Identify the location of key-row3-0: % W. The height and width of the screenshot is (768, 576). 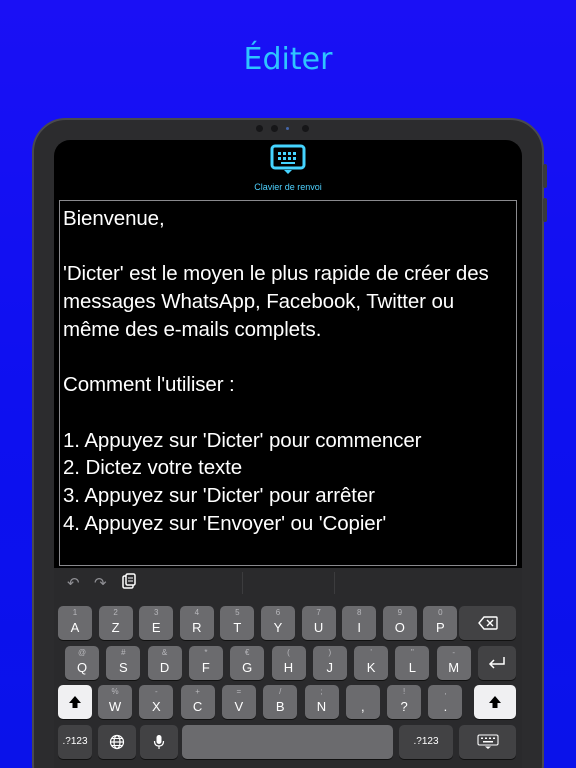
(115, 702).